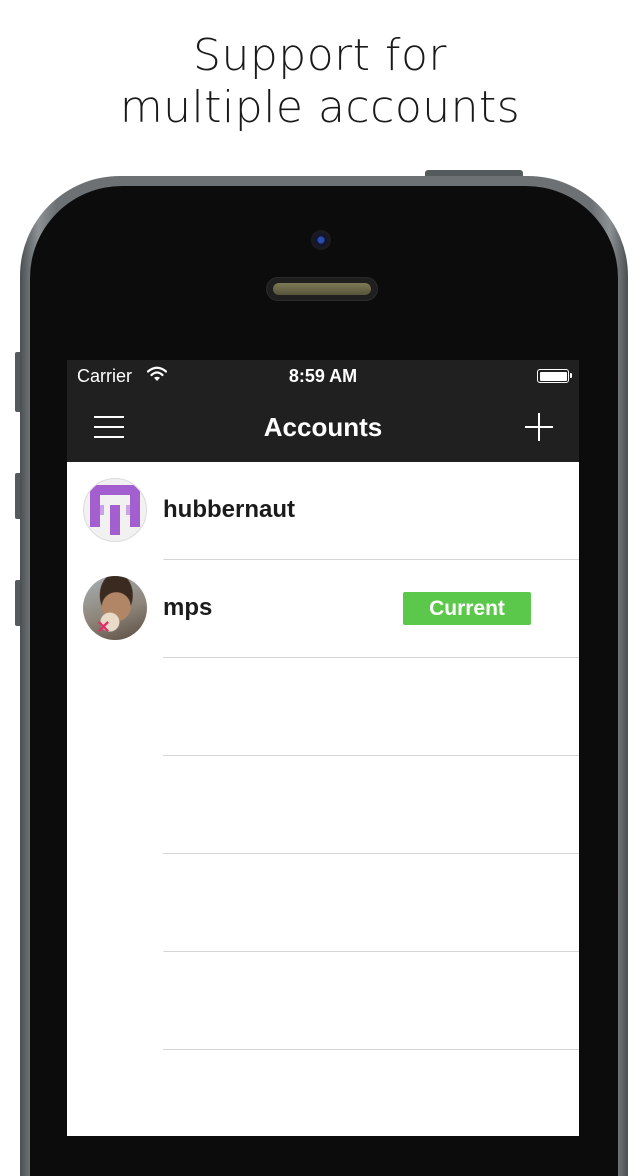  I want to click on status-bar: Carrier 8:59 AM, so click(323, 376).